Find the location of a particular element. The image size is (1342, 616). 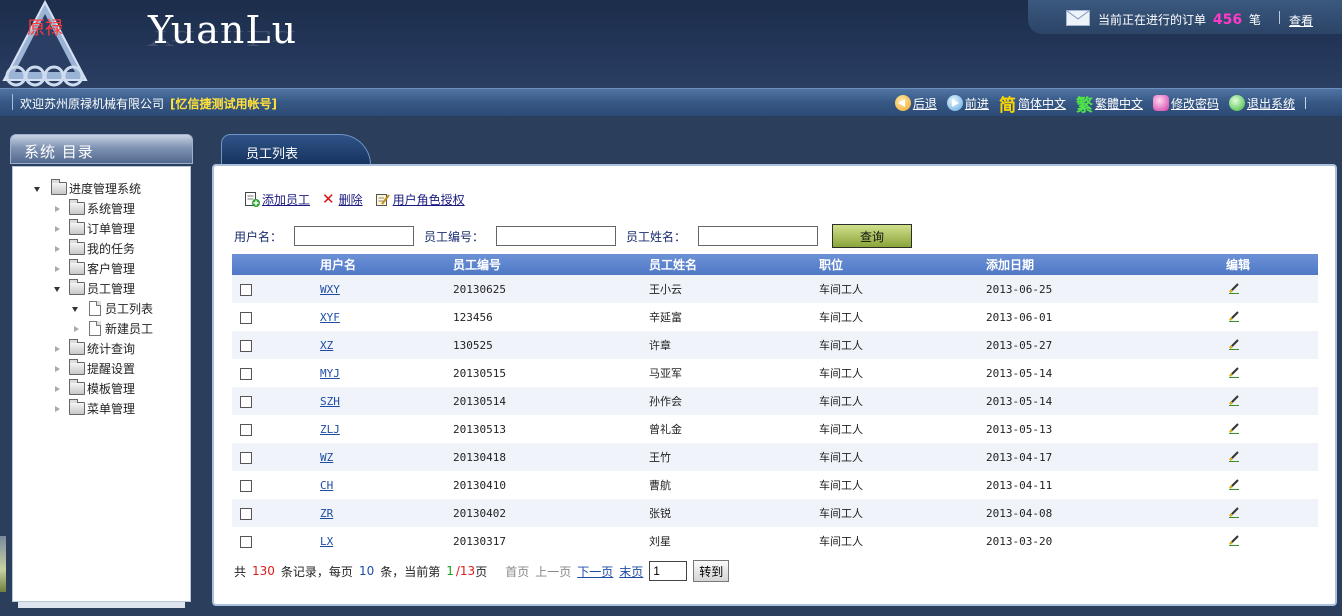

tree-item-statistics: 统计查询 is located at coordinates (101, 349).